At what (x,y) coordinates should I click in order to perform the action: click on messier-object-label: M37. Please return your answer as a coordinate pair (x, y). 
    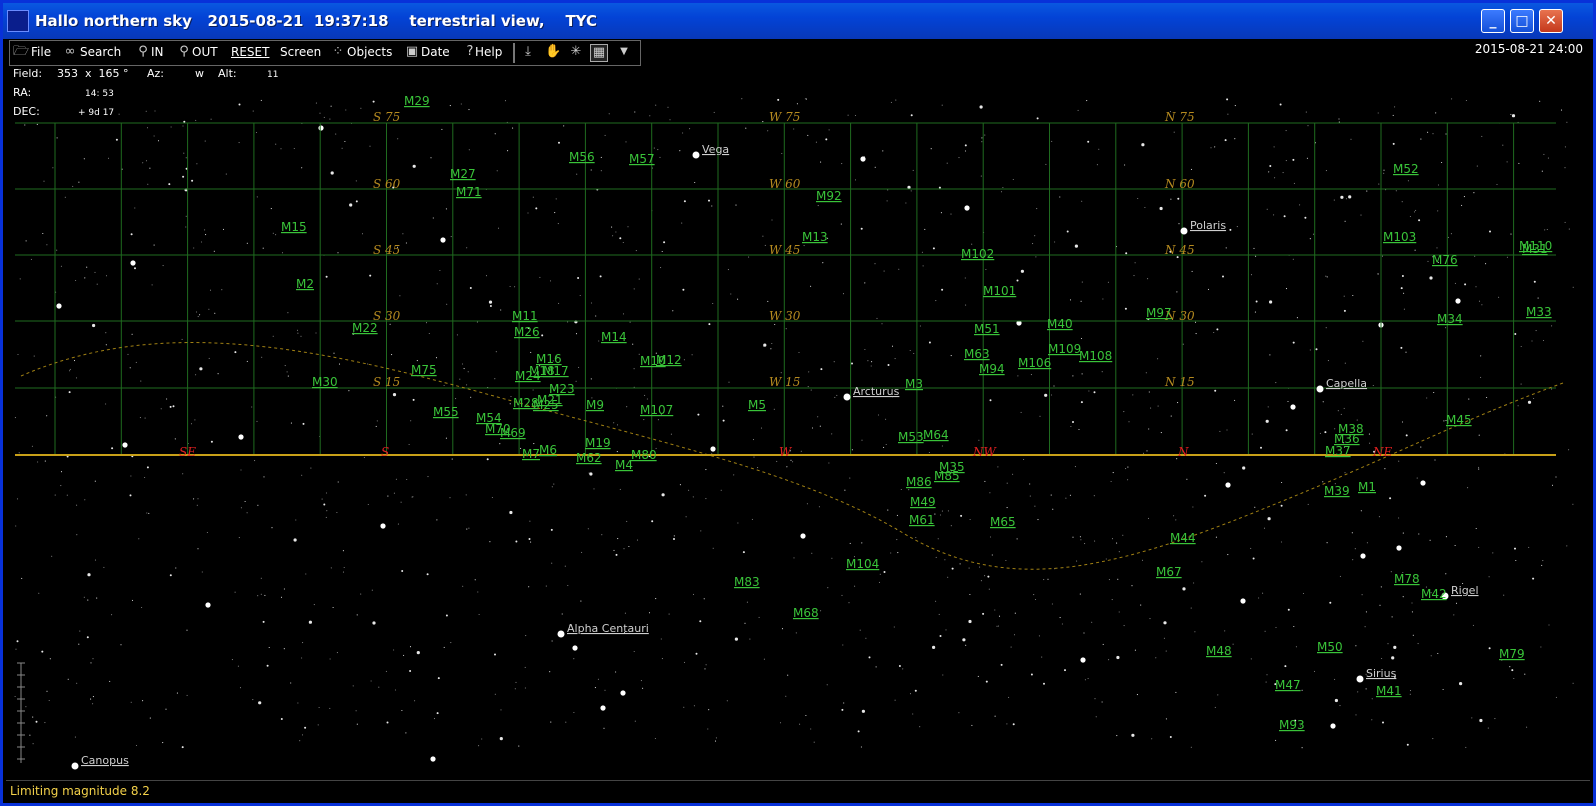
    Looking at the image, I should click on (1338, 451).